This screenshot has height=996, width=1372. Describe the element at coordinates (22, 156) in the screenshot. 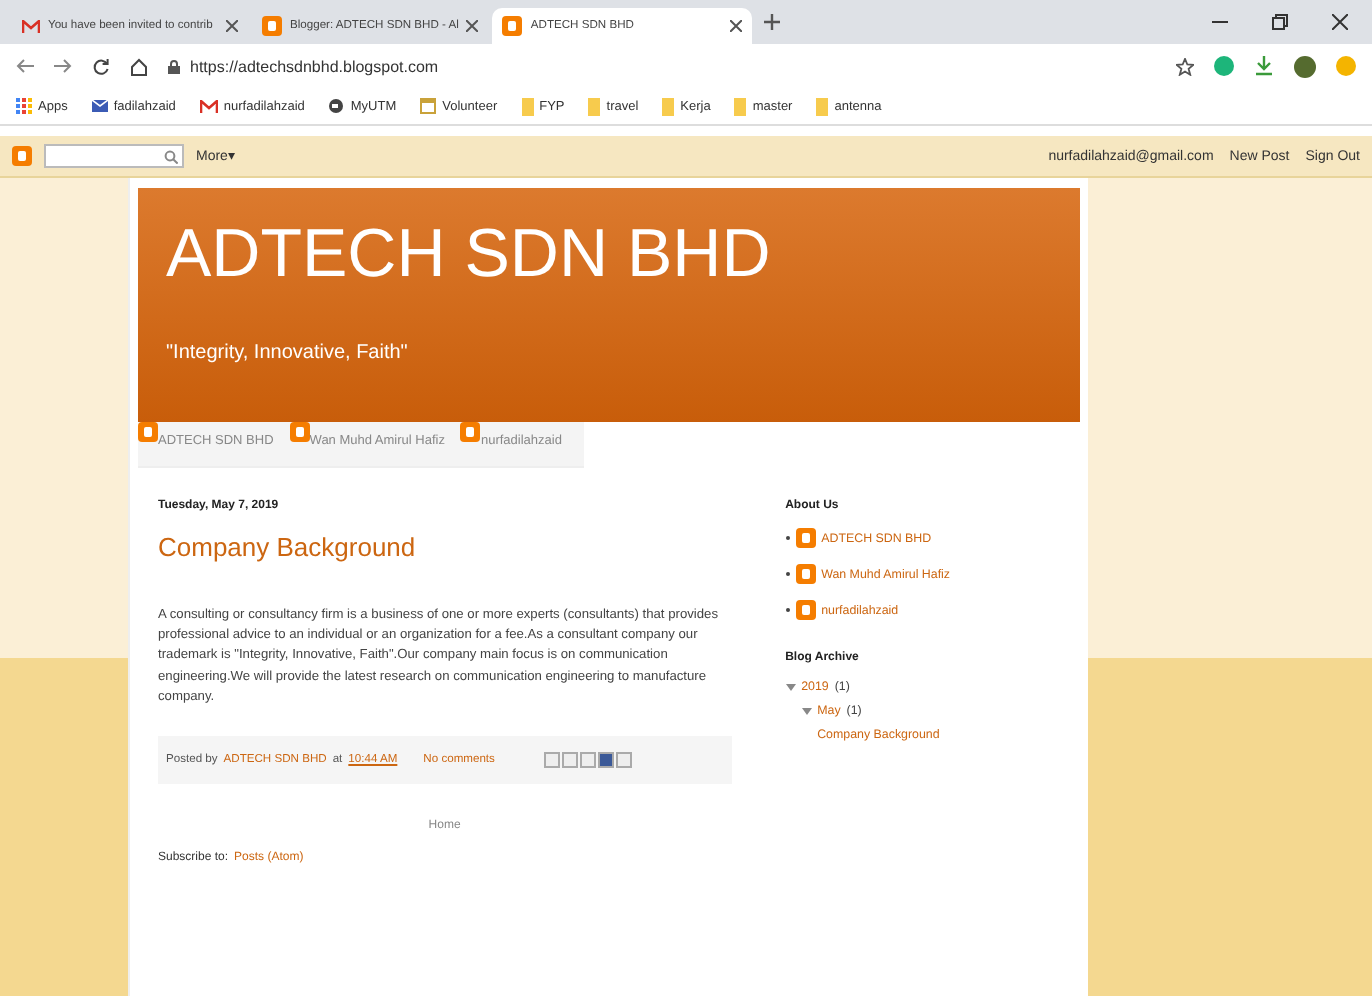

I see `blogger-logo-icon` at that location.